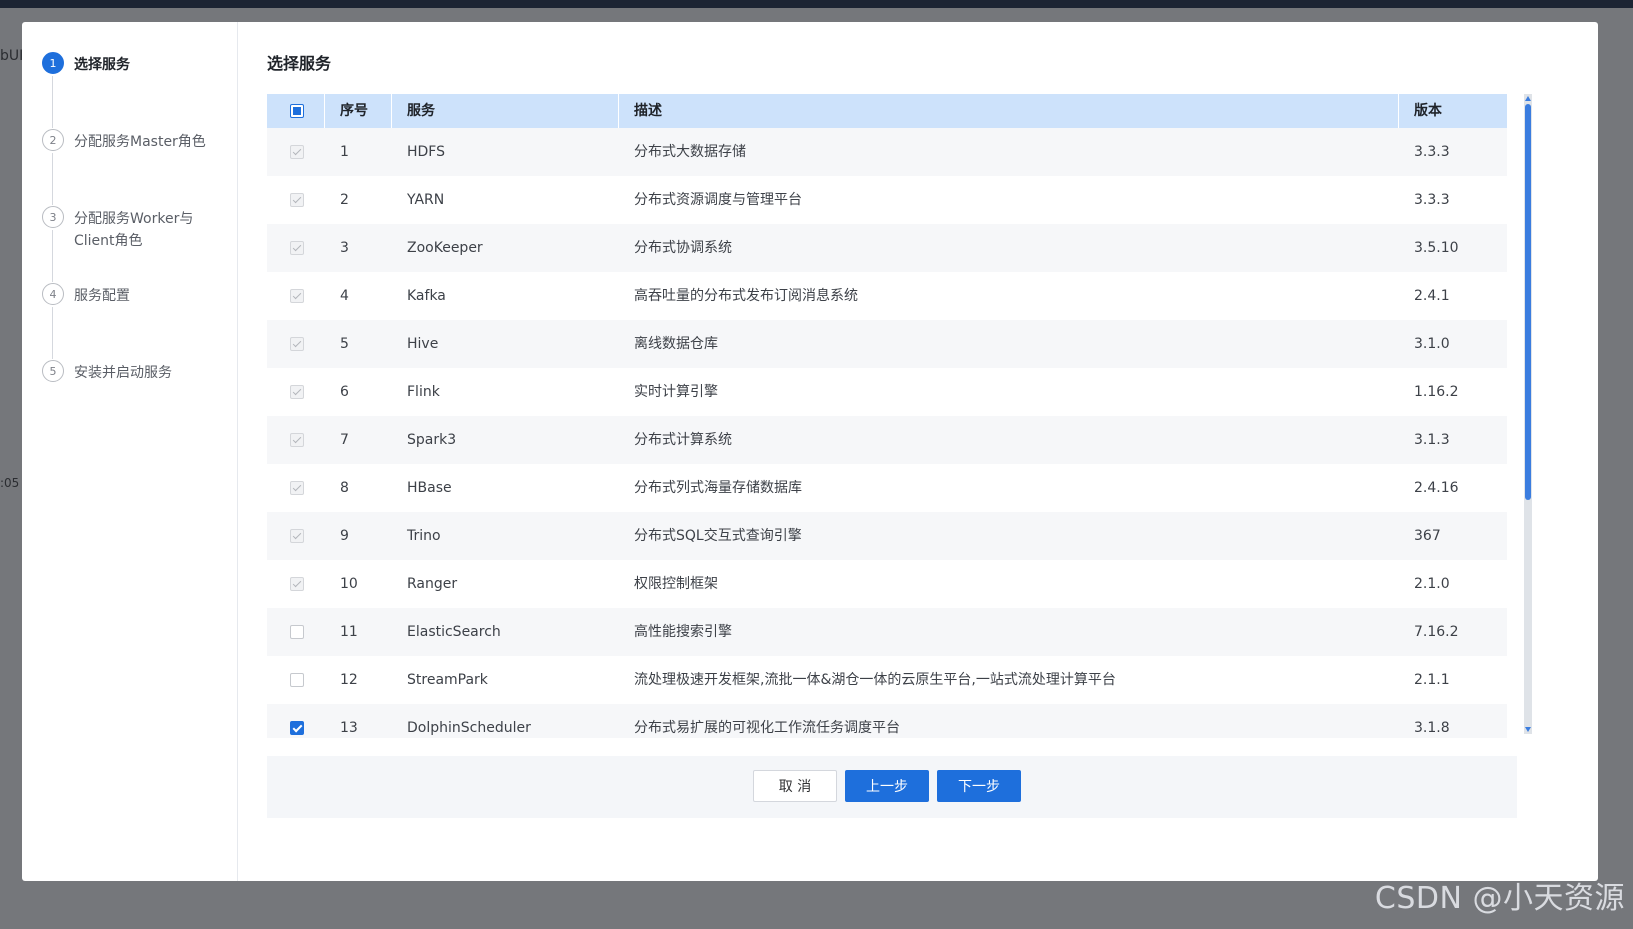 This screenshot has height=929, width=1633. Describe the element at coordinates (349, 632) in the screenshot. I see `row-index: 11` at that location.